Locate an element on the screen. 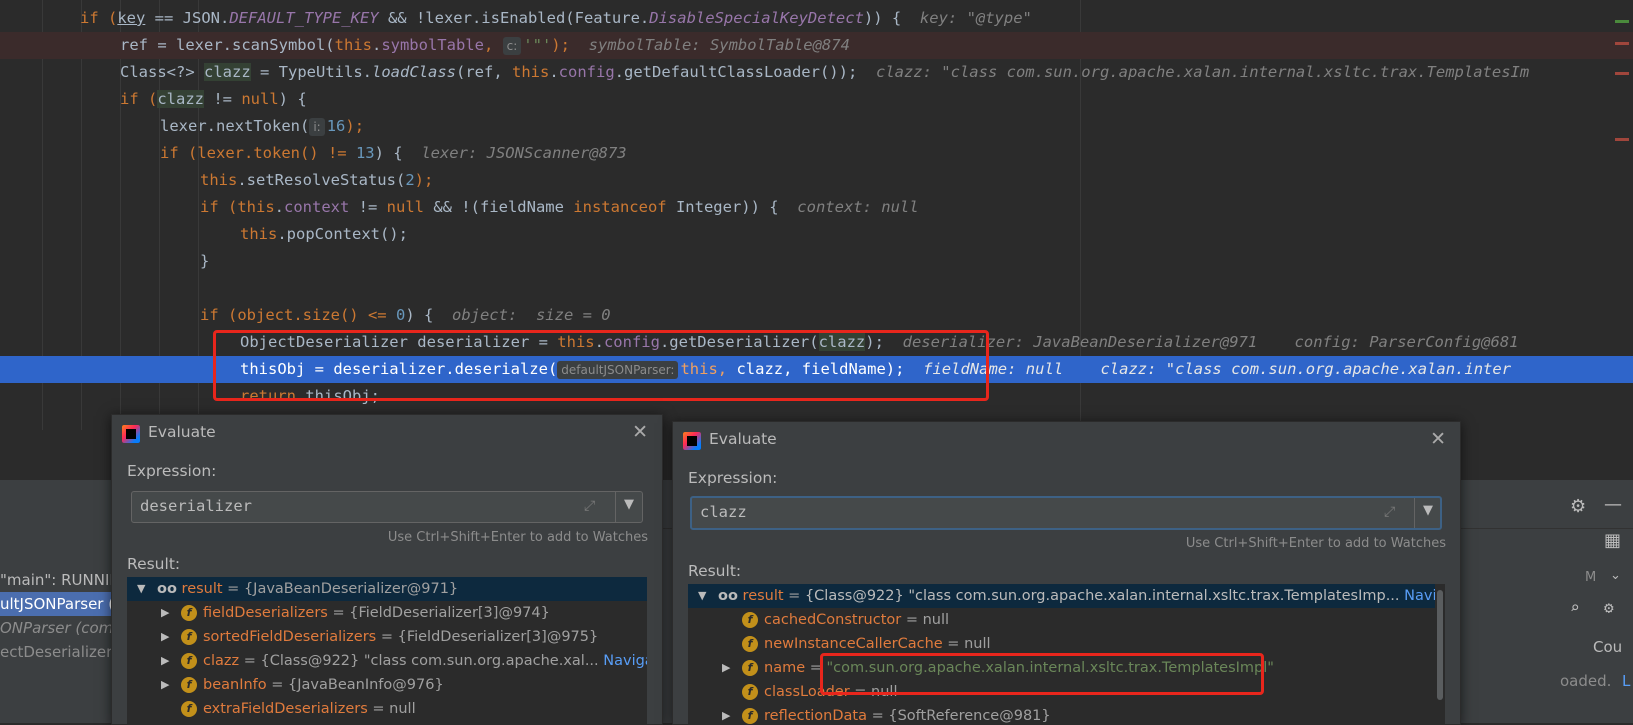 Image resolution: width=1633 pixels, height=725 pixels. panel-tab-label: M is located at coordinates (1590, 577).